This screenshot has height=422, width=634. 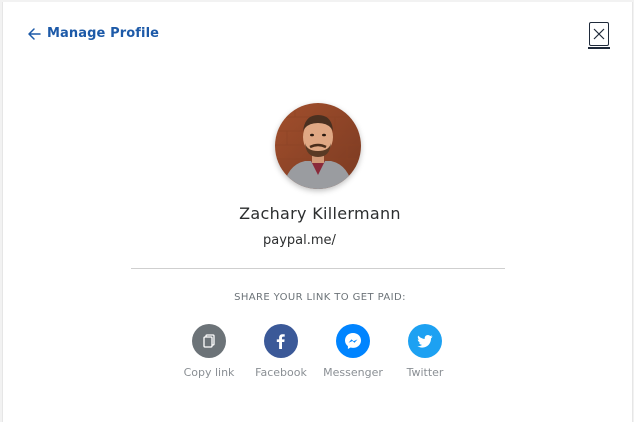 I want to click on share-heading: SHARE YOUR LINK TO GET PAID:, so click(x=320, y=297).